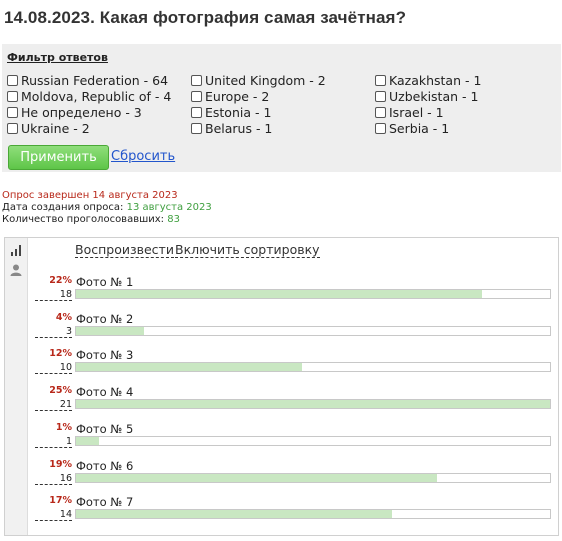  What do you see at coordinates (63, 317) in the screenshot?
I see `result-percent: 4%` at bounding box center [63, 317].